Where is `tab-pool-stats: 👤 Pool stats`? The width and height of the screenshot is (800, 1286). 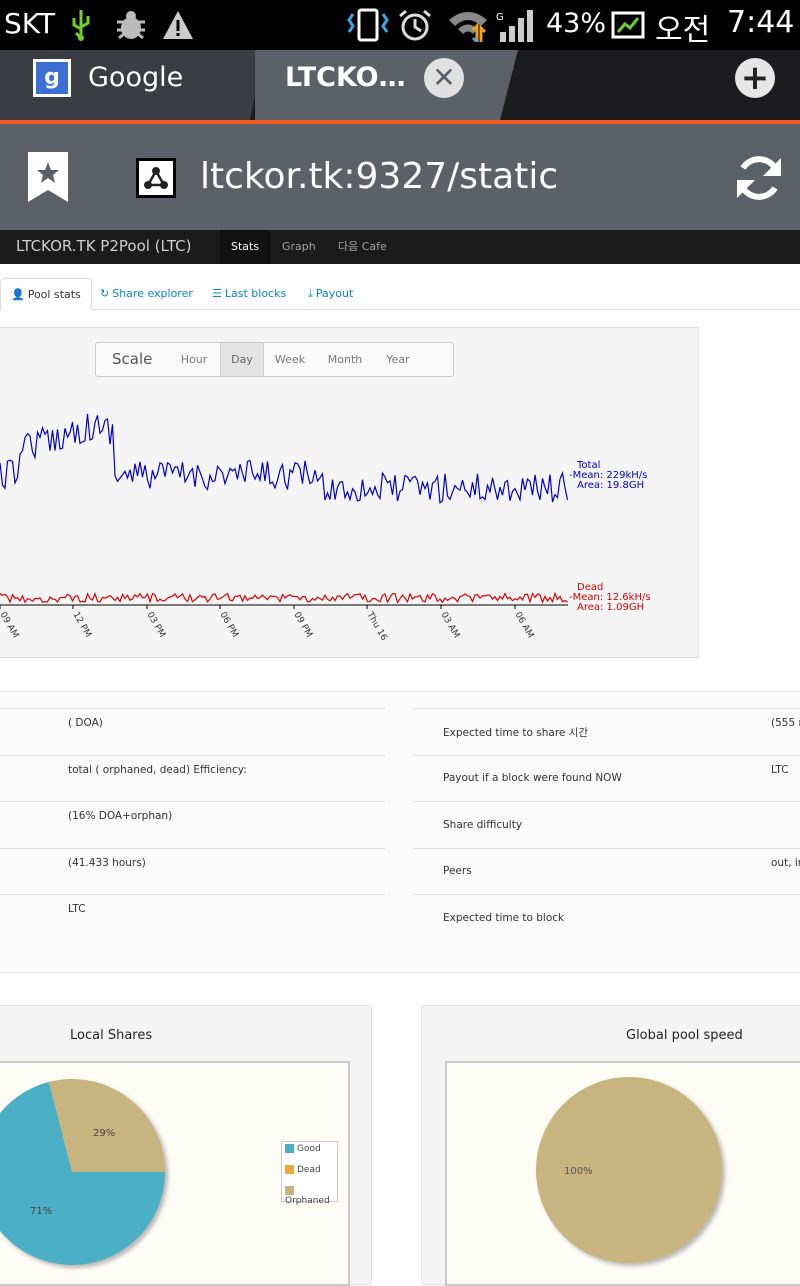
tab-pool-stats: 👤 Pool stats is located at coordinates (46, 294).